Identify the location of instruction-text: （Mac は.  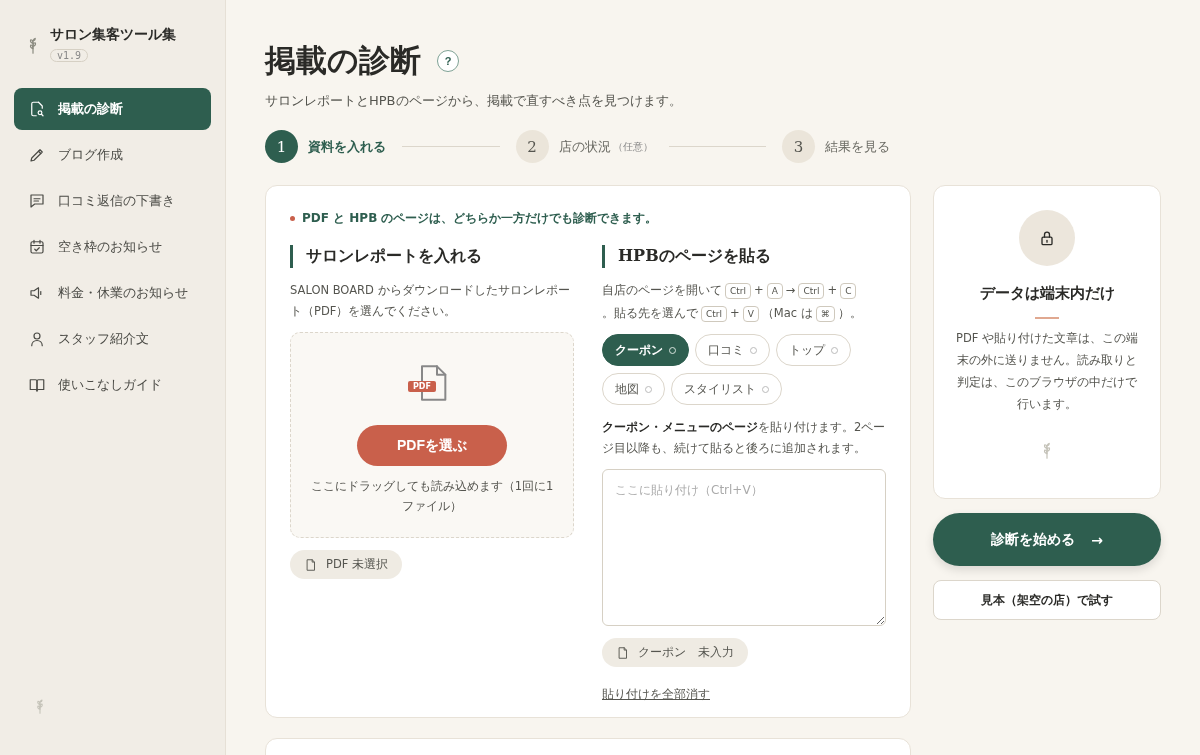
(787, 313).